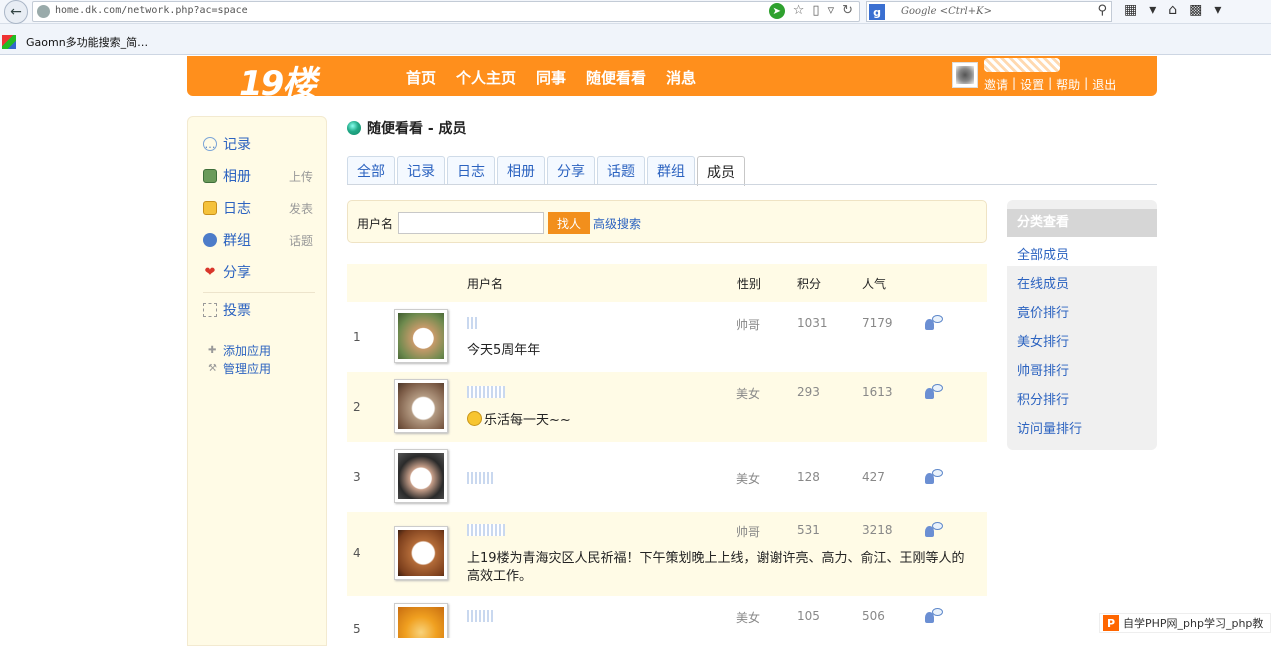 This screenshot has height=646, width=1271. Describe the element at coordinates (621, 170) in the screenshot. I see `tab-topics: 话题` at that location.